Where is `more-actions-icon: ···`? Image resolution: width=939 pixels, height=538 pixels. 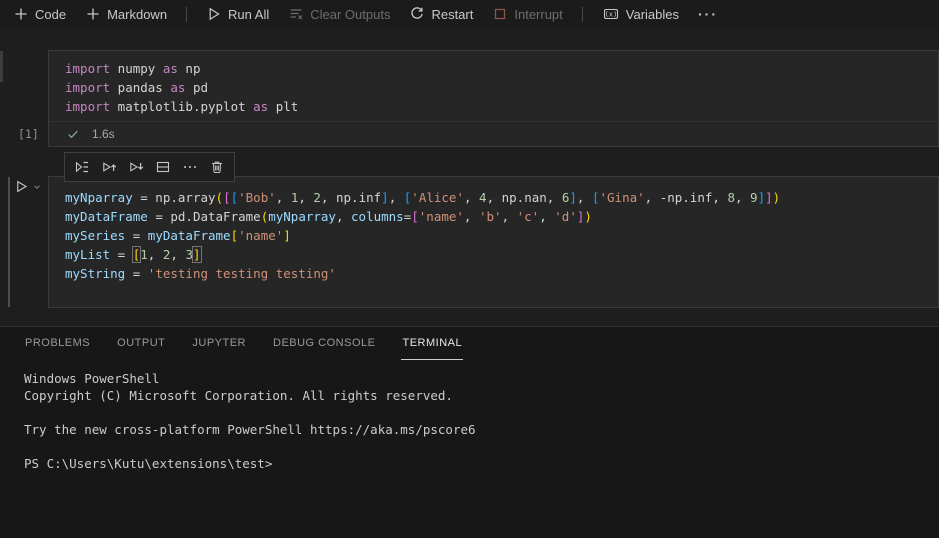 more-actions-icon: ··· is located at coordinates (708, 14).